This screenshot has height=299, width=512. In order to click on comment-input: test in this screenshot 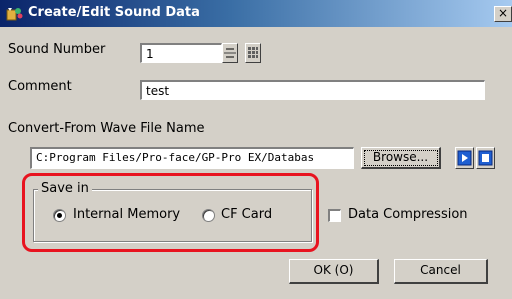, I will do `click(312, 90)`.